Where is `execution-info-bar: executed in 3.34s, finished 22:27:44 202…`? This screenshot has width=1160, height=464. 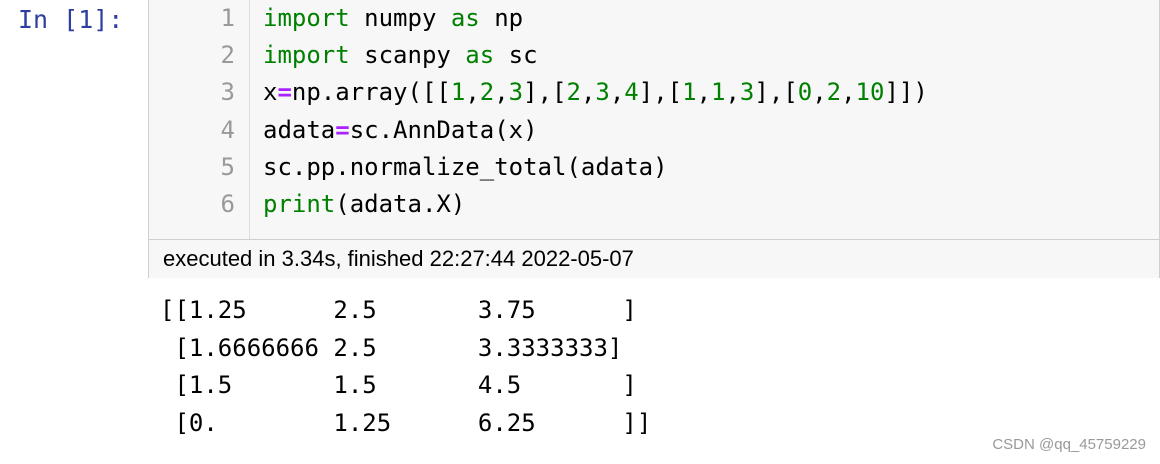 execution-info-bar: executed in 3.34s, finished 22:27:44 202… is located at coordinates (654, 258).